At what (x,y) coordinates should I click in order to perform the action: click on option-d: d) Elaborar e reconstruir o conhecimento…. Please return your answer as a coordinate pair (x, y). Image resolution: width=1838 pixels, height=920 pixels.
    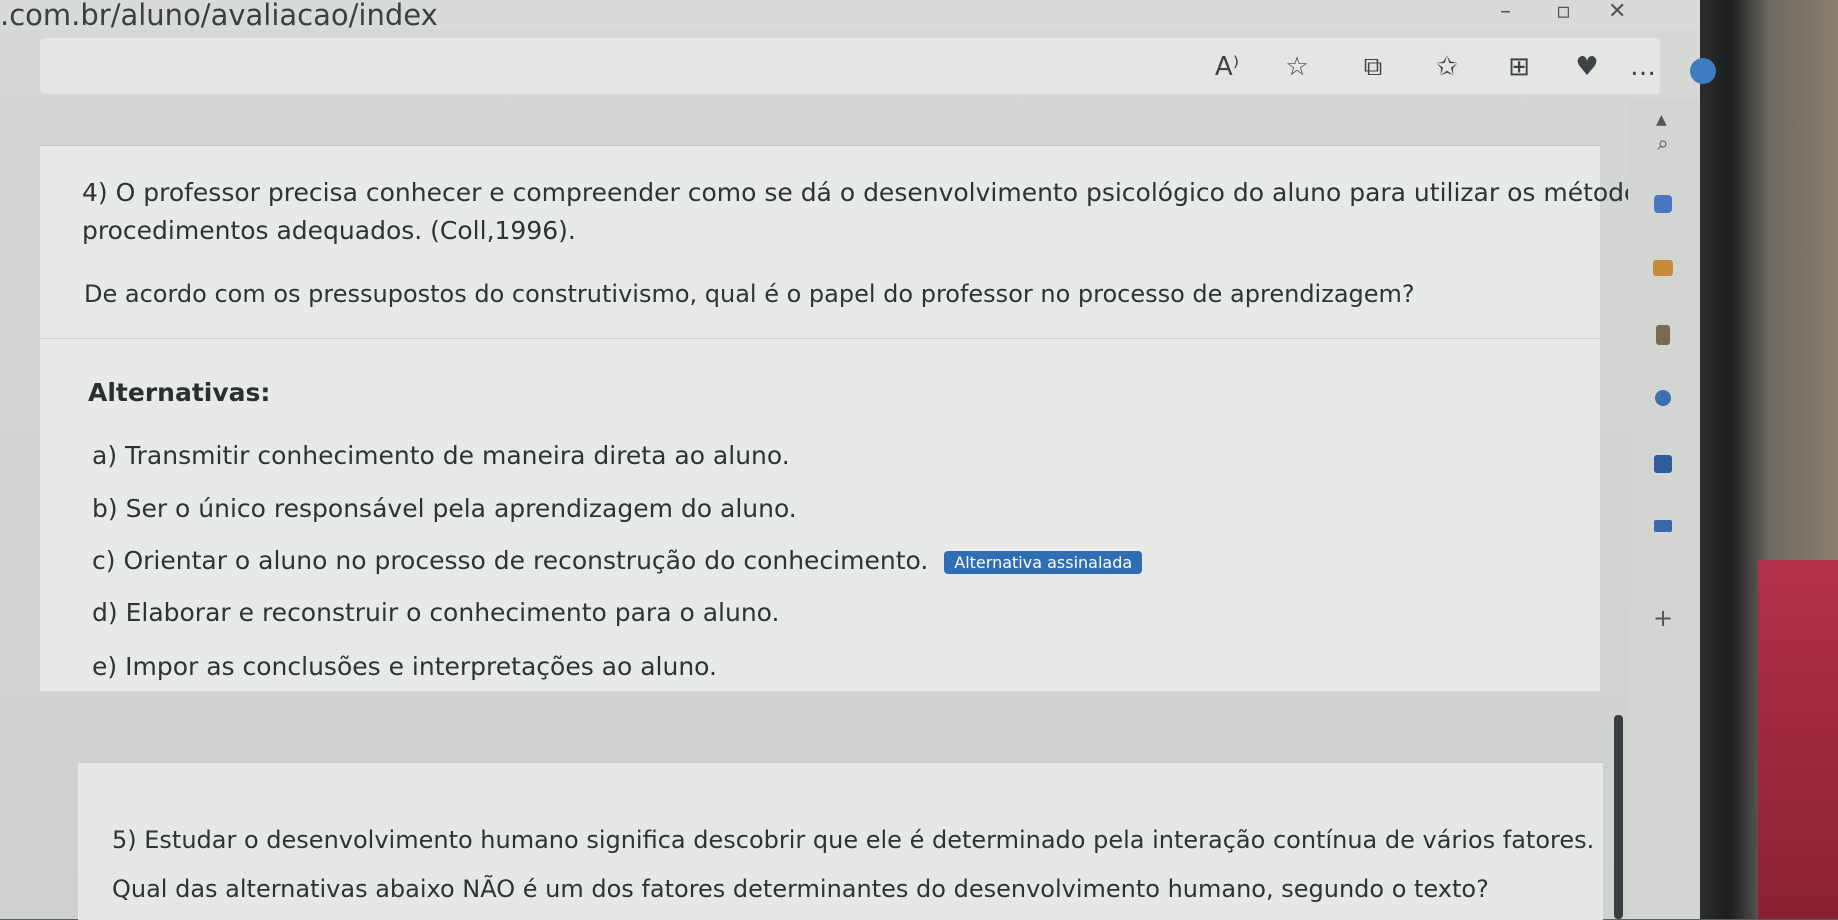
    Looking at the image, I should click on (435, 612).